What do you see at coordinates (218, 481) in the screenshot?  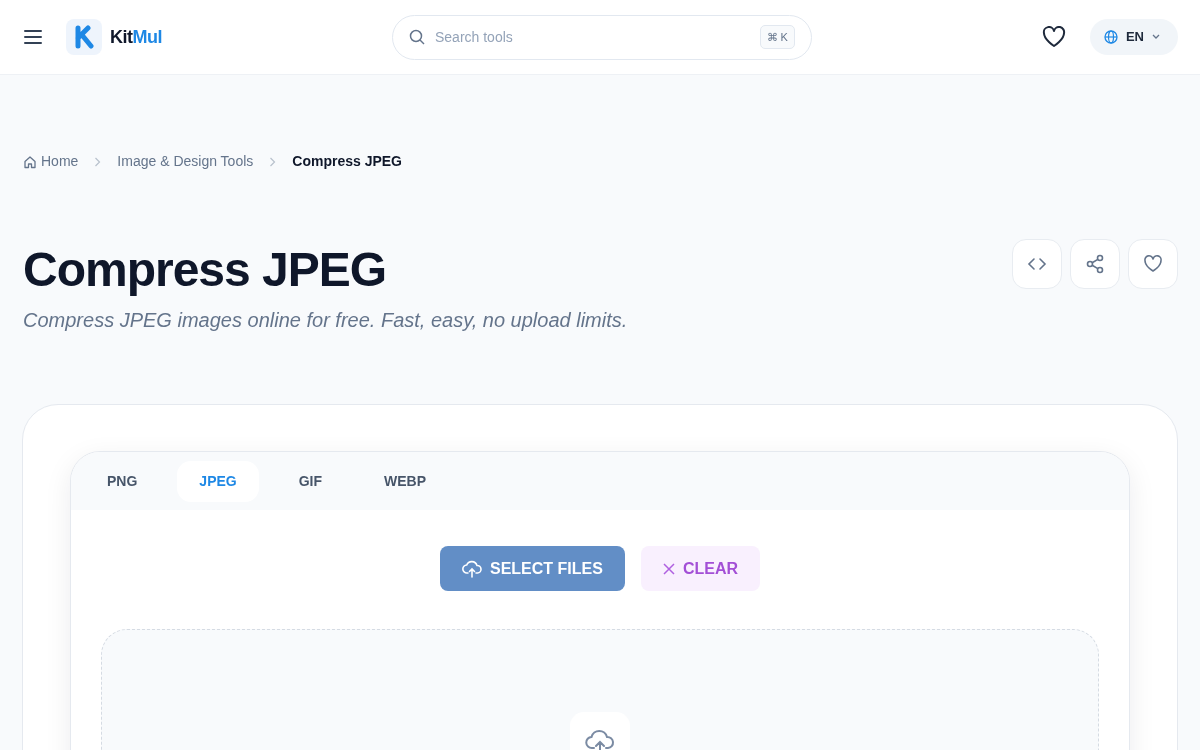 I see `format-tab: JPEG` at bounding box center [218, 481].